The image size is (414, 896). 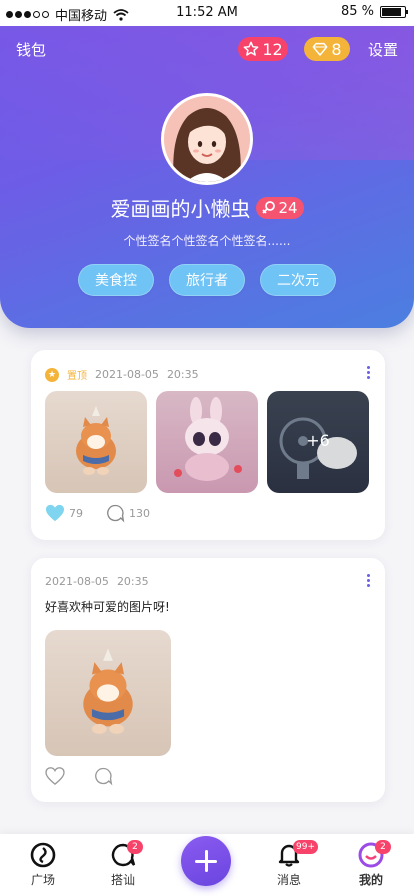 What do you see at coordinates (370, 880) in the screenshot?
I see `nav-label: 我的` at bounding box center [370, 880].